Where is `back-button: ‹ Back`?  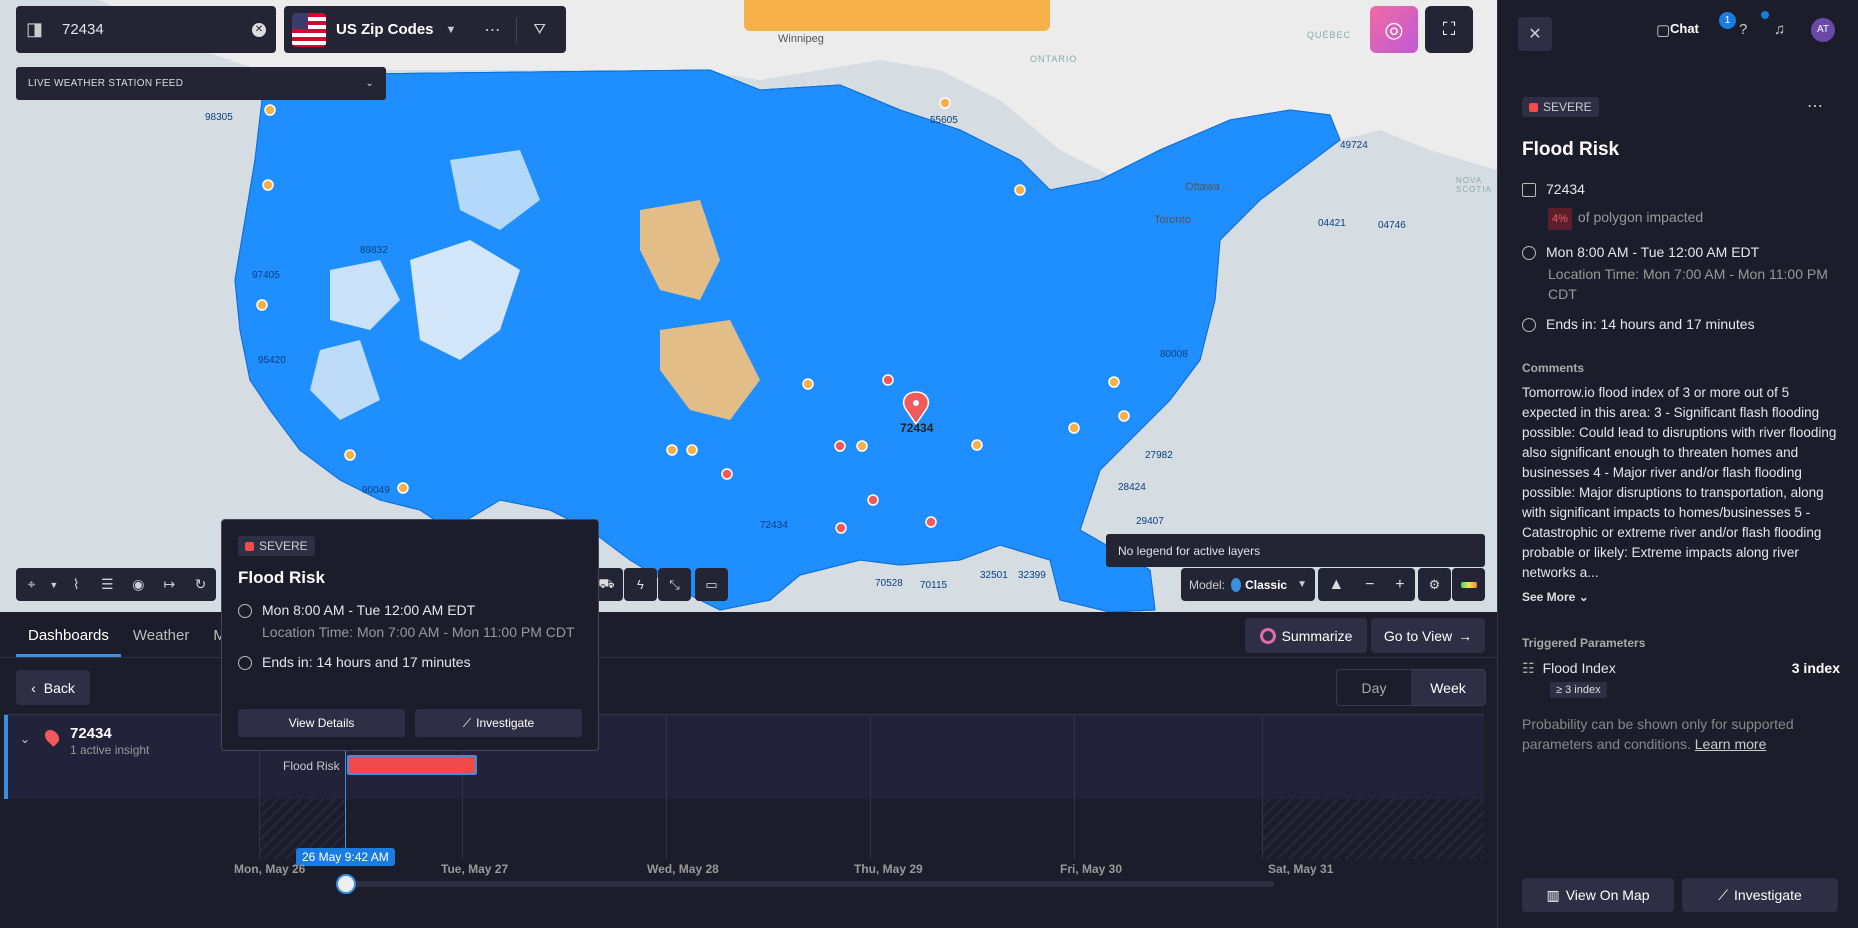 back-button: ‹ Back is located at coordinates (53, 687).